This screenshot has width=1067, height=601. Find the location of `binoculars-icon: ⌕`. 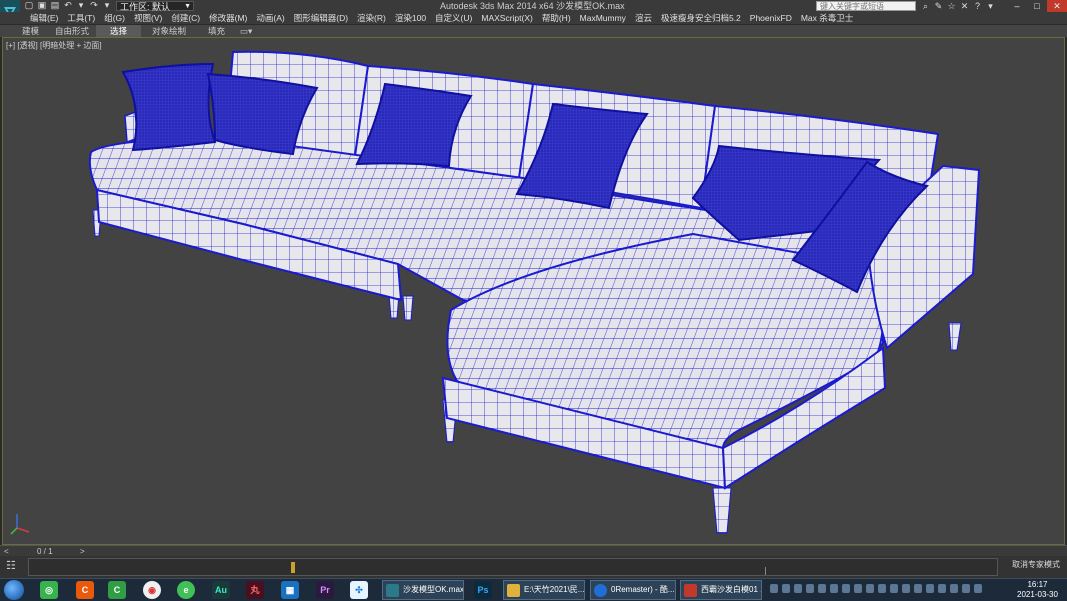

binoculars-icon: ⌕ is located at coordinates (925, 6).